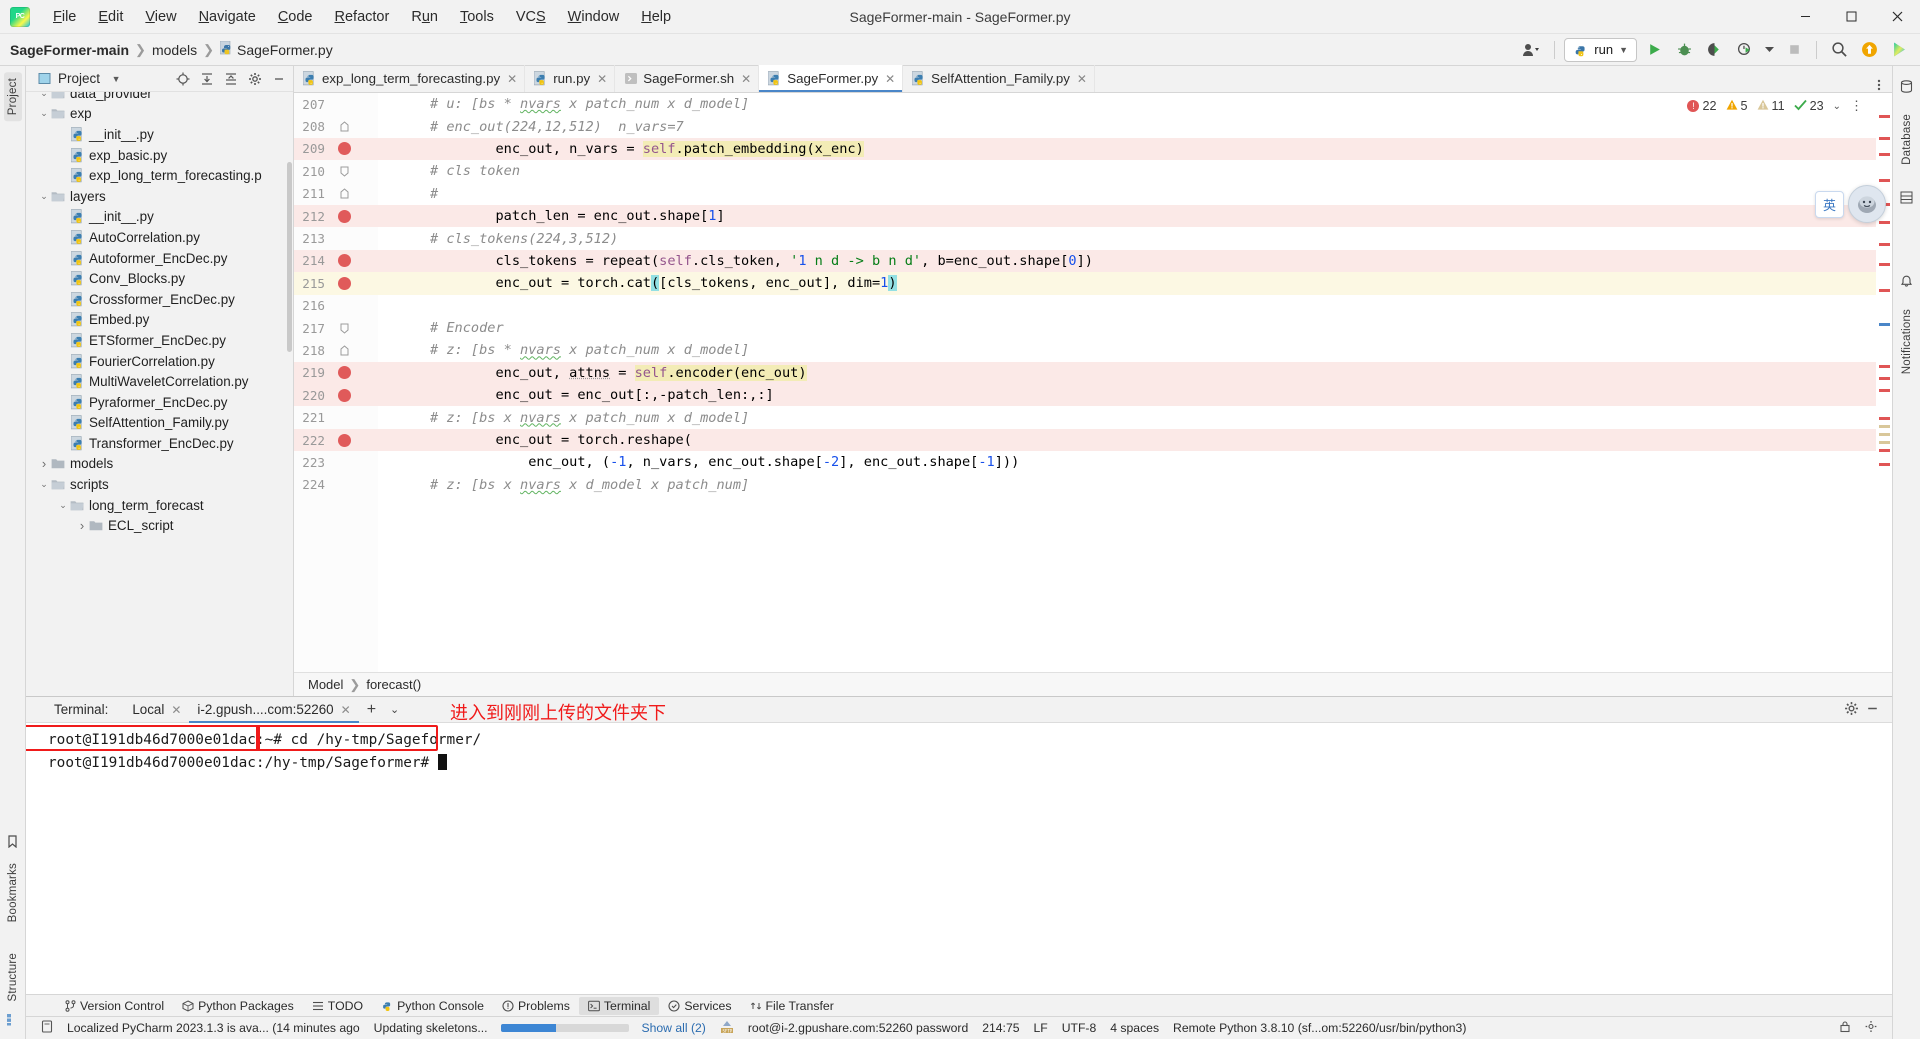  What do you see at coordinates (295, 17) in the screenshot?
I see `menu-code: Code` at bounding box center [295, 17].